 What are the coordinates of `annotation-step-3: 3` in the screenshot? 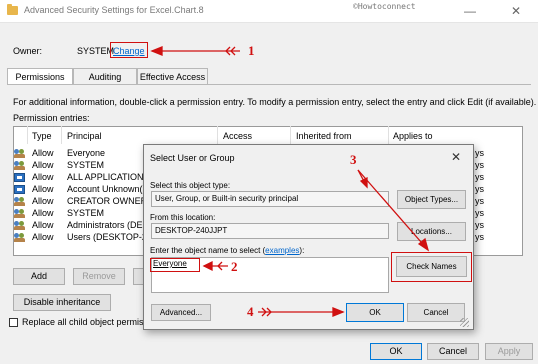 It's located at (353, 159).